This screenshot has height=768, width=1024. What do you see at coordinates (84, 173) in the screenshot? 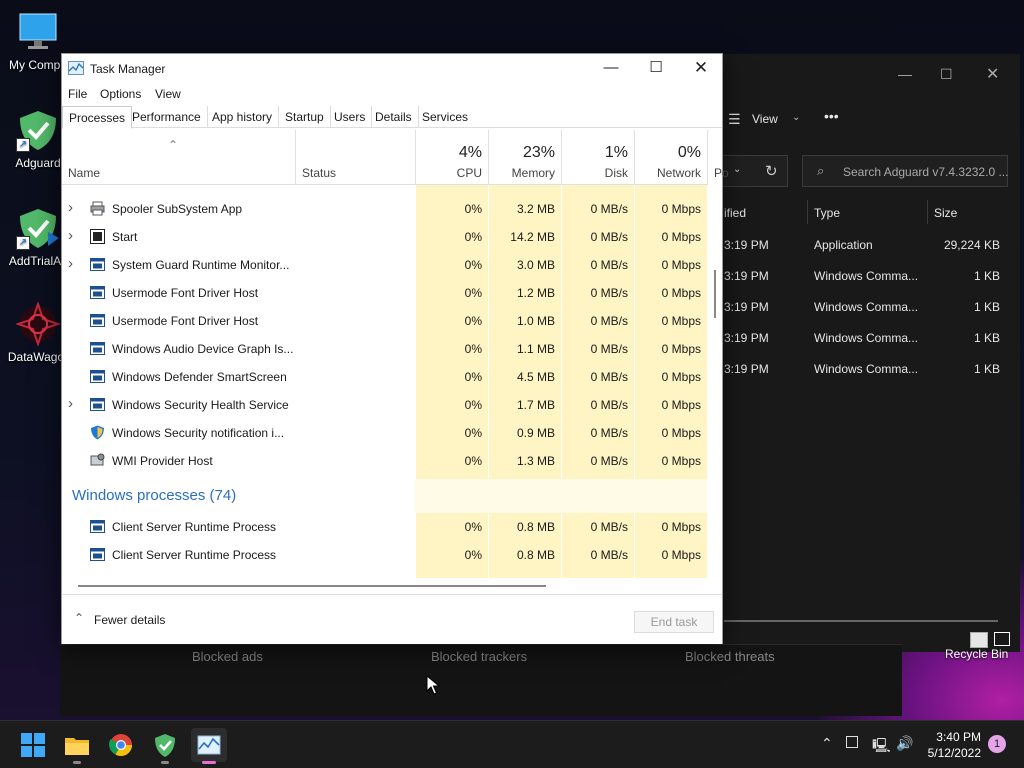
I see `column-name: Name` at bounding box center [84, 173].